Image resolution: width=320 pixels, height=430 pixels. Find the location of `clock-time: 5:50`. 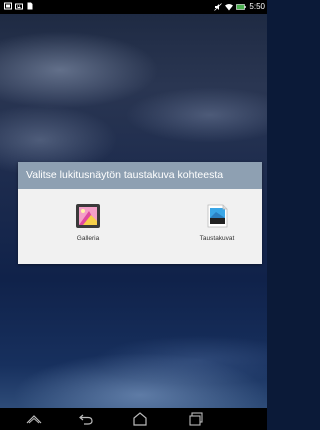

clock-time: 5:50 is located at coordinates (257, 6).